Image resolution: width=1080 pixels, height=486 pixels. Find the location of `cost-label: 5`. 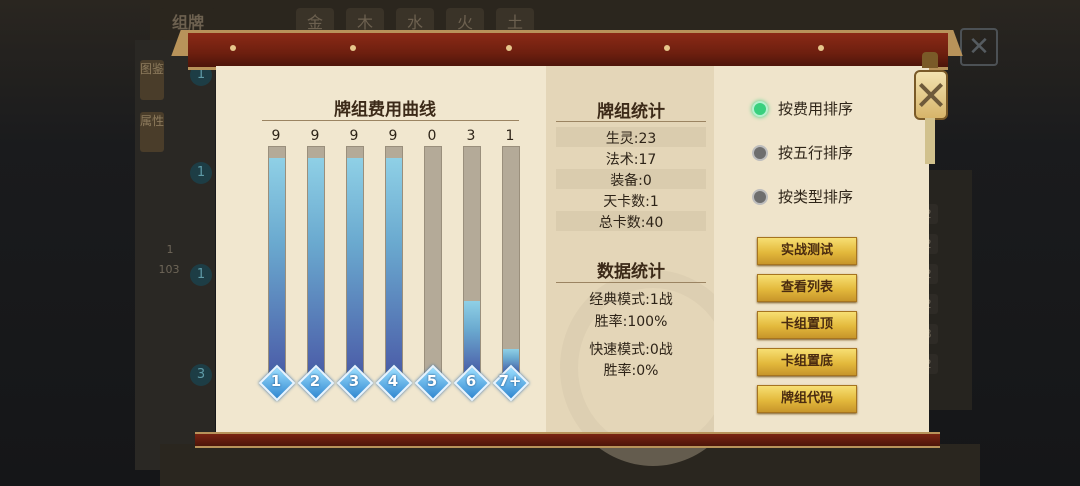

cost-label: 5 is located at coordinates (432, 381).